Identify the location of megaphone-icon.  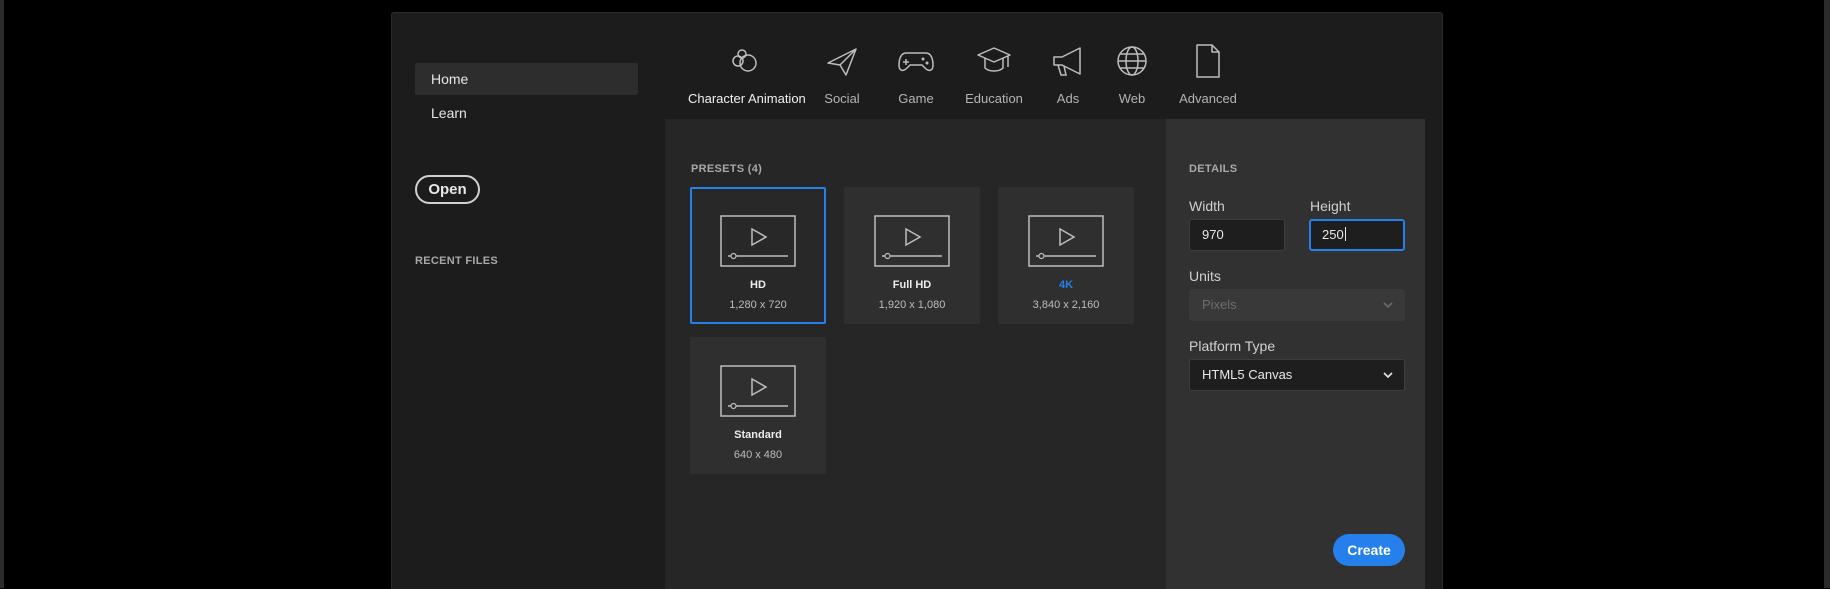
(1067, 61).